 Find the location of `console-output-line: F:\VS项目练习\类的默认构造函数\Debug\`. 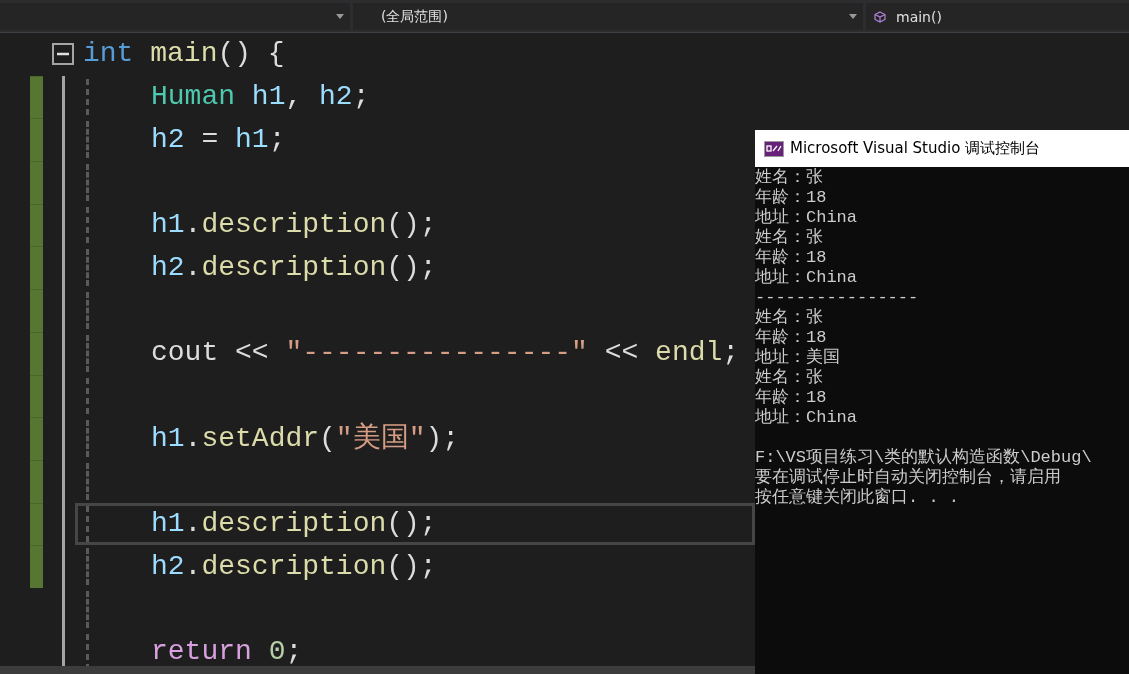

console-output-line: F:\VS项目练习\类的默认构造函数\Debug\ is located at coordinates (923, 457).